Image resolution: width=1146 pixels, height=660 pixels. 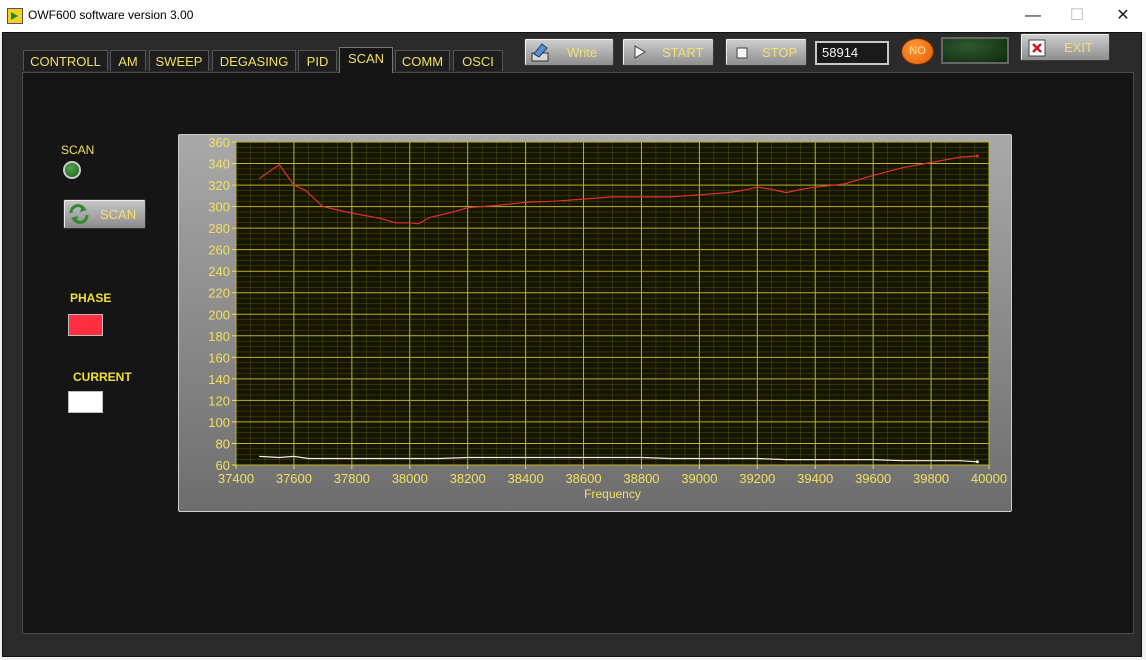 I want to click on tab-pid: PID, so click(x=317, y=60).